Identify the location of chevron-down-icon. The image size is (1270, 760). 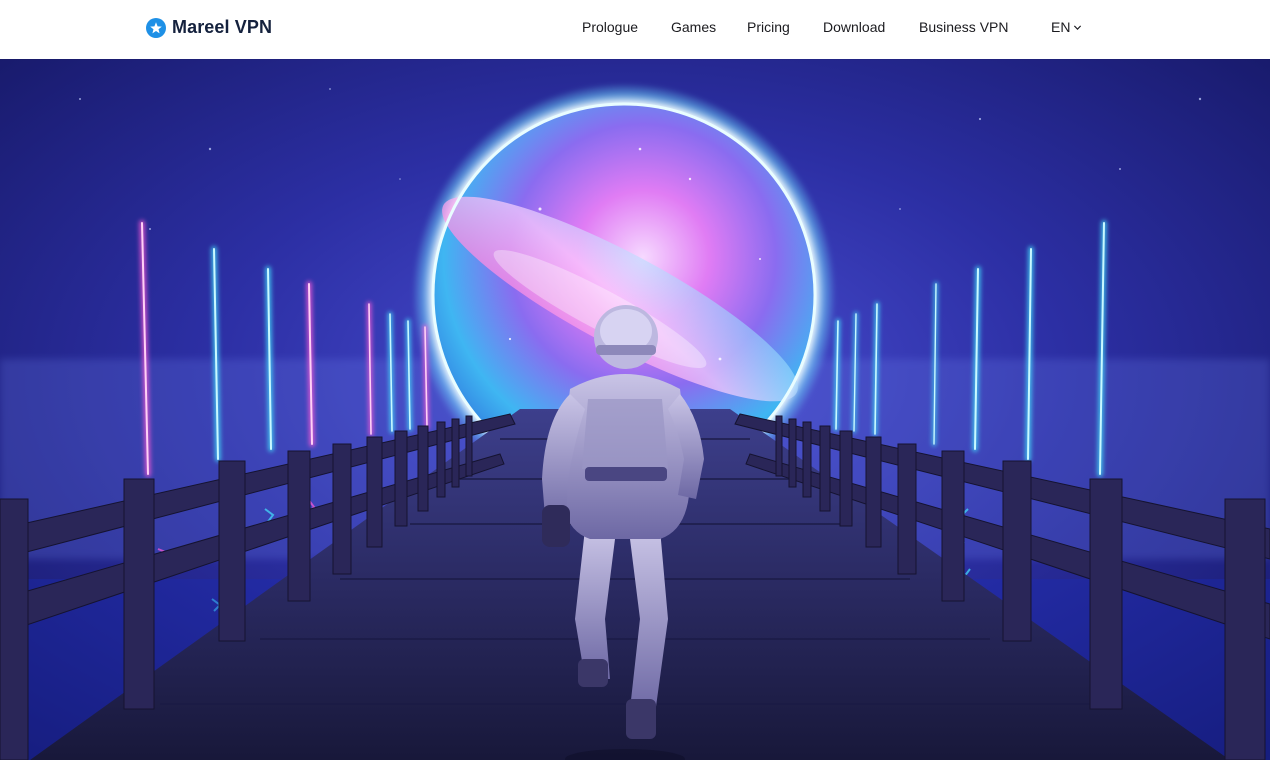
(1078, 27).